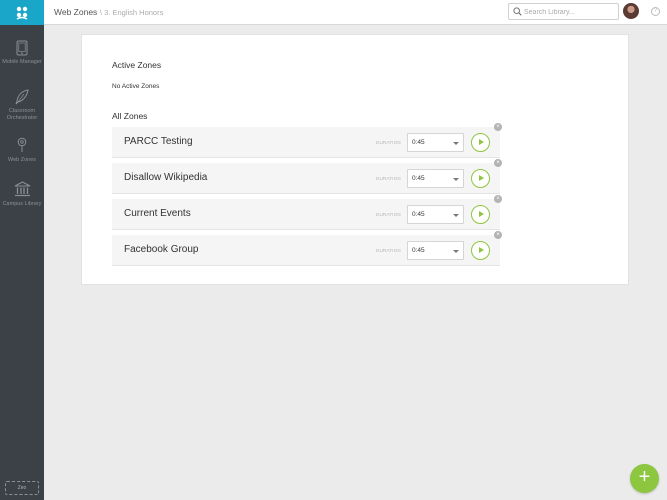 The width and height of the screenshot is (667, 500). What do you see at coordinates (136, 86) in the screenshot?
I see `no-active-zones-text: No Active Zones` at bounding box center [136, 86].